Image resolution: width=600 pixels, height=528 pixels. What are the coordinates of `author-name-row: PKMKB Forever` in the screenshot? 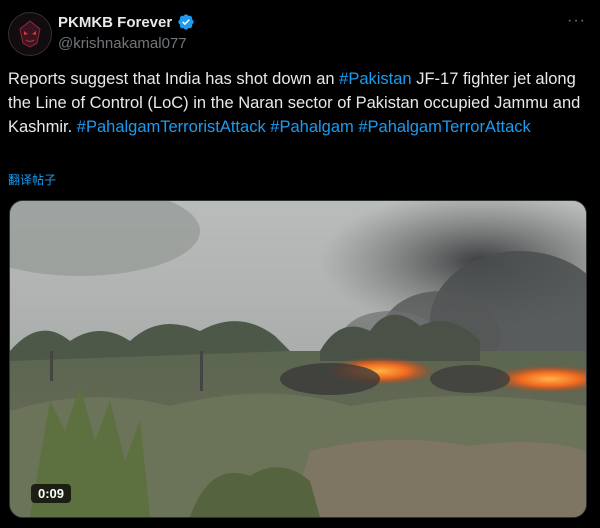 It's located at (126, 22).